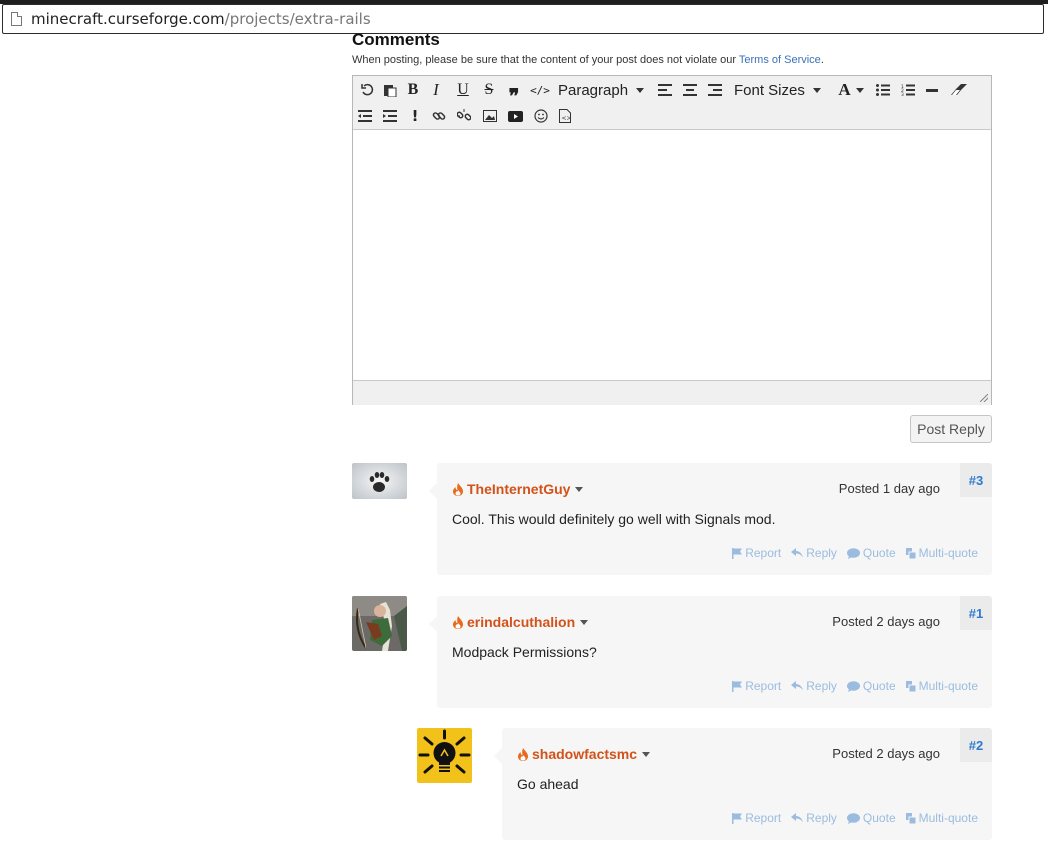  I want to click on lightbulb-avatar-icon, so click(444, 755).